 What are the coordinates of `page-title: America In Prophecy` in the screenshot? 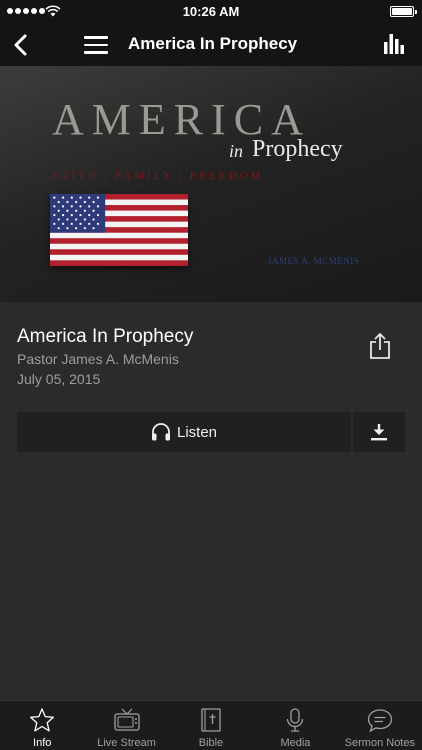 It's located at (213, 43).